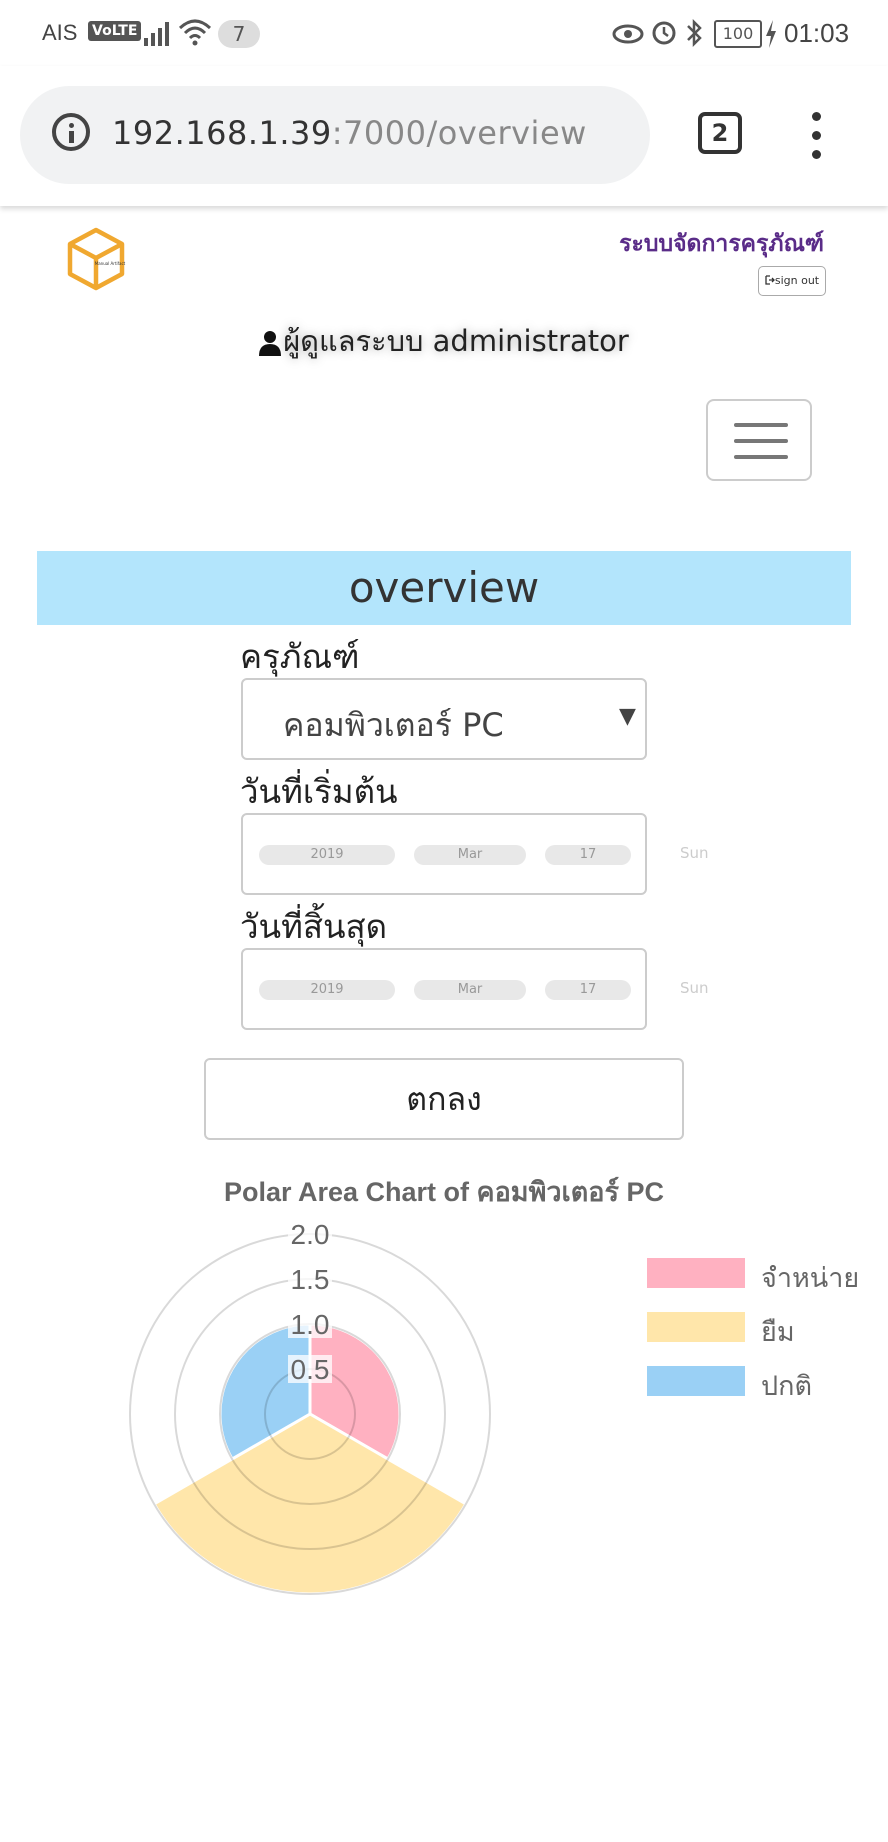  I want to click on equipment-label: ครุภัณฑ์, so click(300, 656).